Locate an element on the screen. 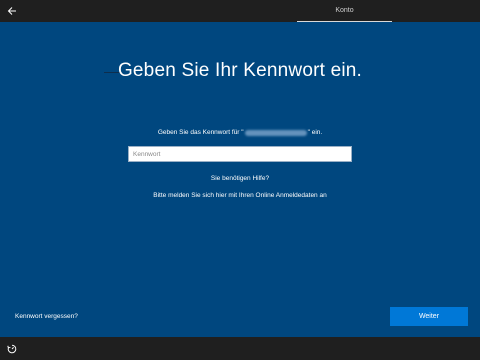  prompt-suffix: " ein. is located at coordinates (315, 132).